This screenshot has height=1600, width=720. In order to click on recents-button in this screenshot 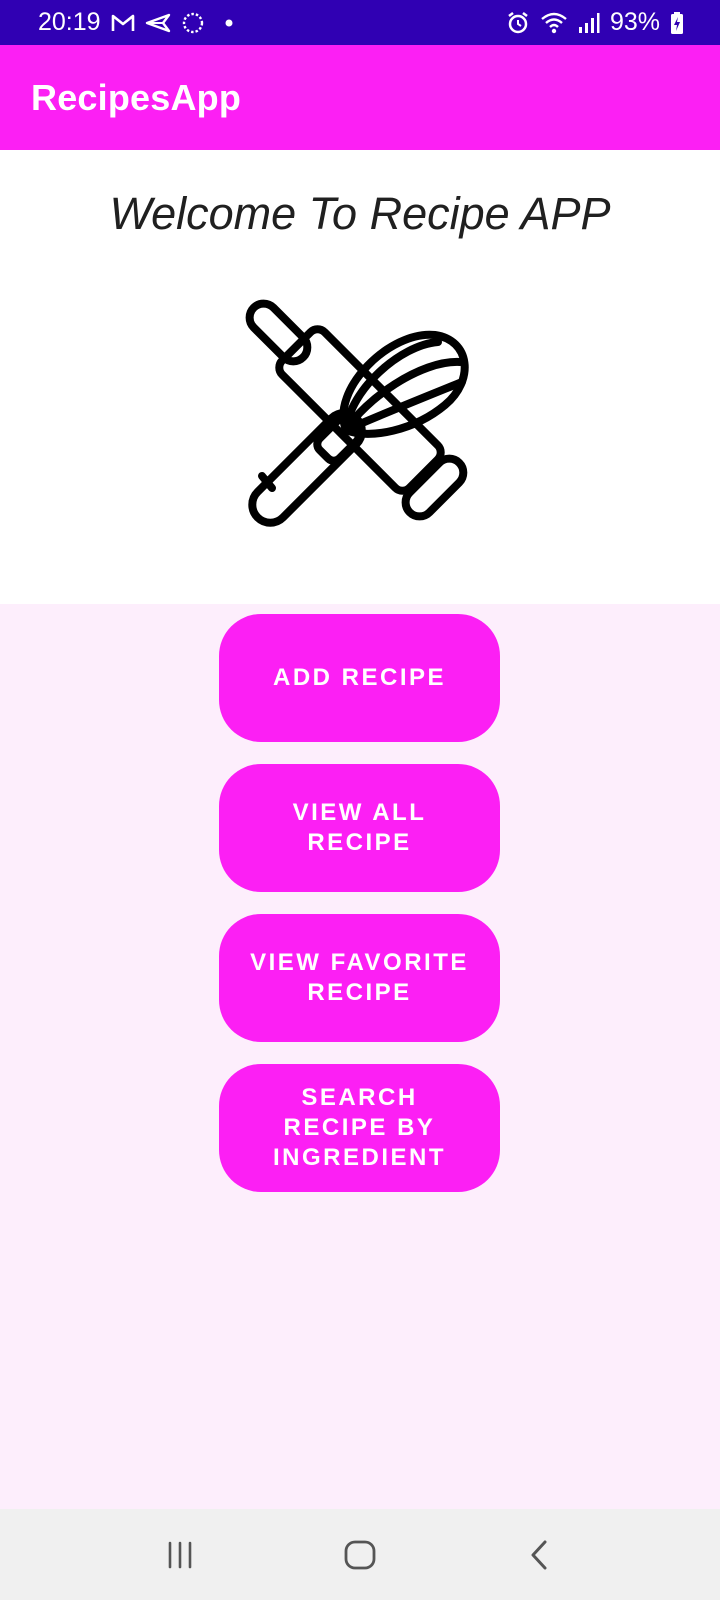, I will do `click(180, 1555)`.